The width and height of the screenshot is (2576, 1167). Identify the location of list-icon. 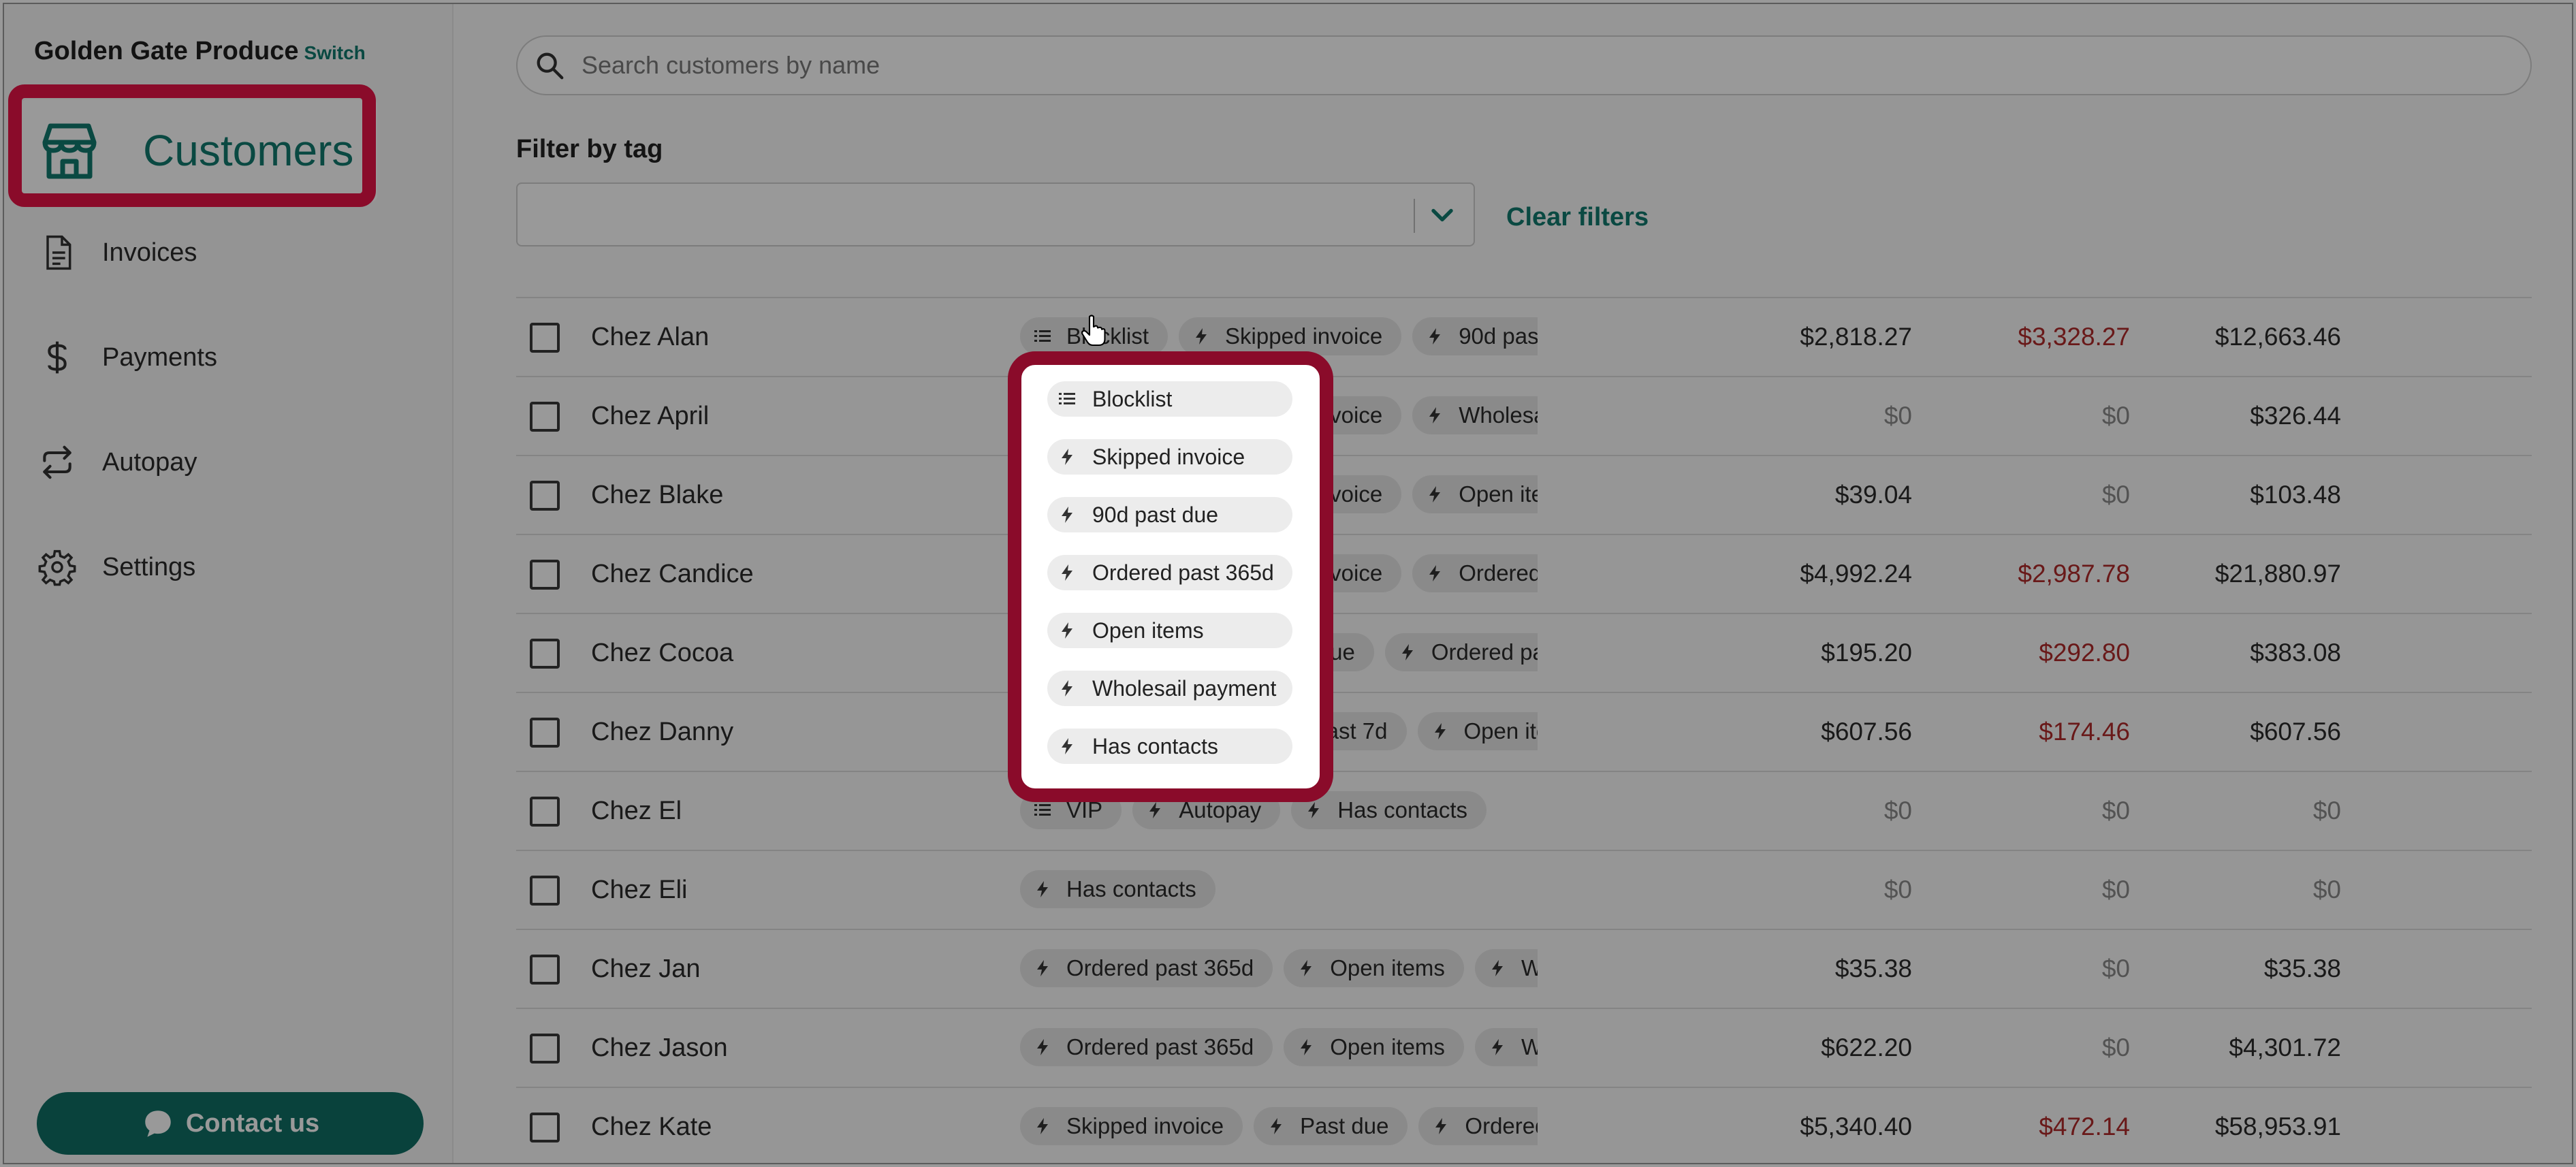
(1067, 398).